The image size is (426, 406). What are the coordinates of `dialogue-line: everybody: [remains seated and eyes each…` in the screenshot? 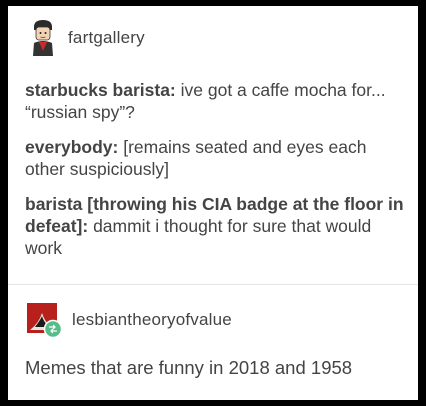 It's located at (215, 158).